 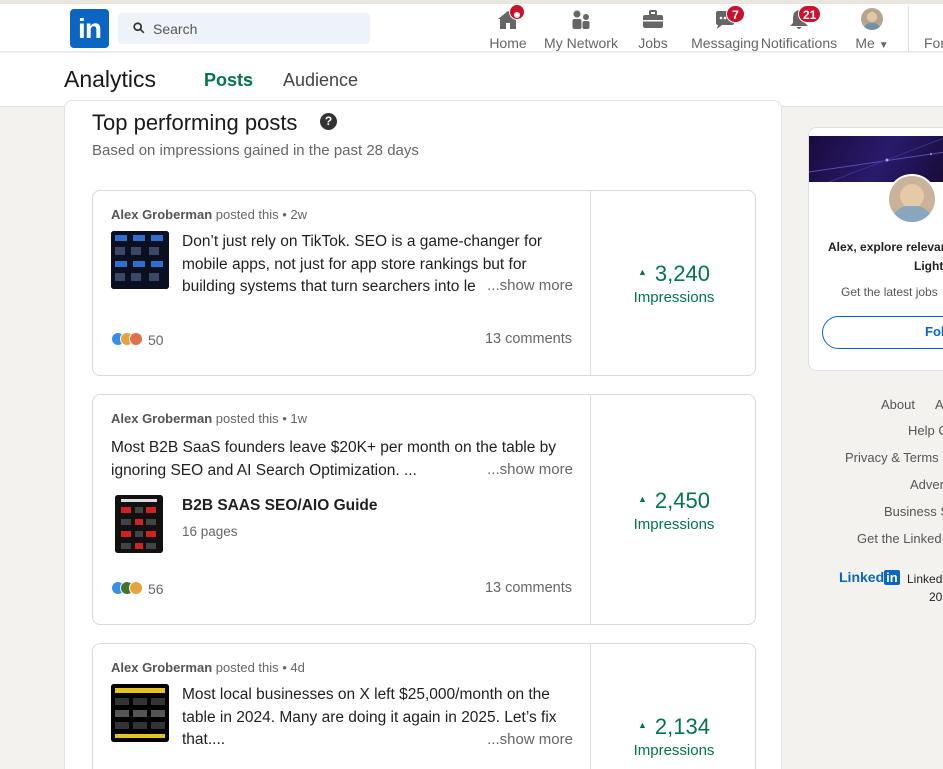 I want to click on impressions-block: ▲ 3,240 Impressions, so click(x=673, y=283).